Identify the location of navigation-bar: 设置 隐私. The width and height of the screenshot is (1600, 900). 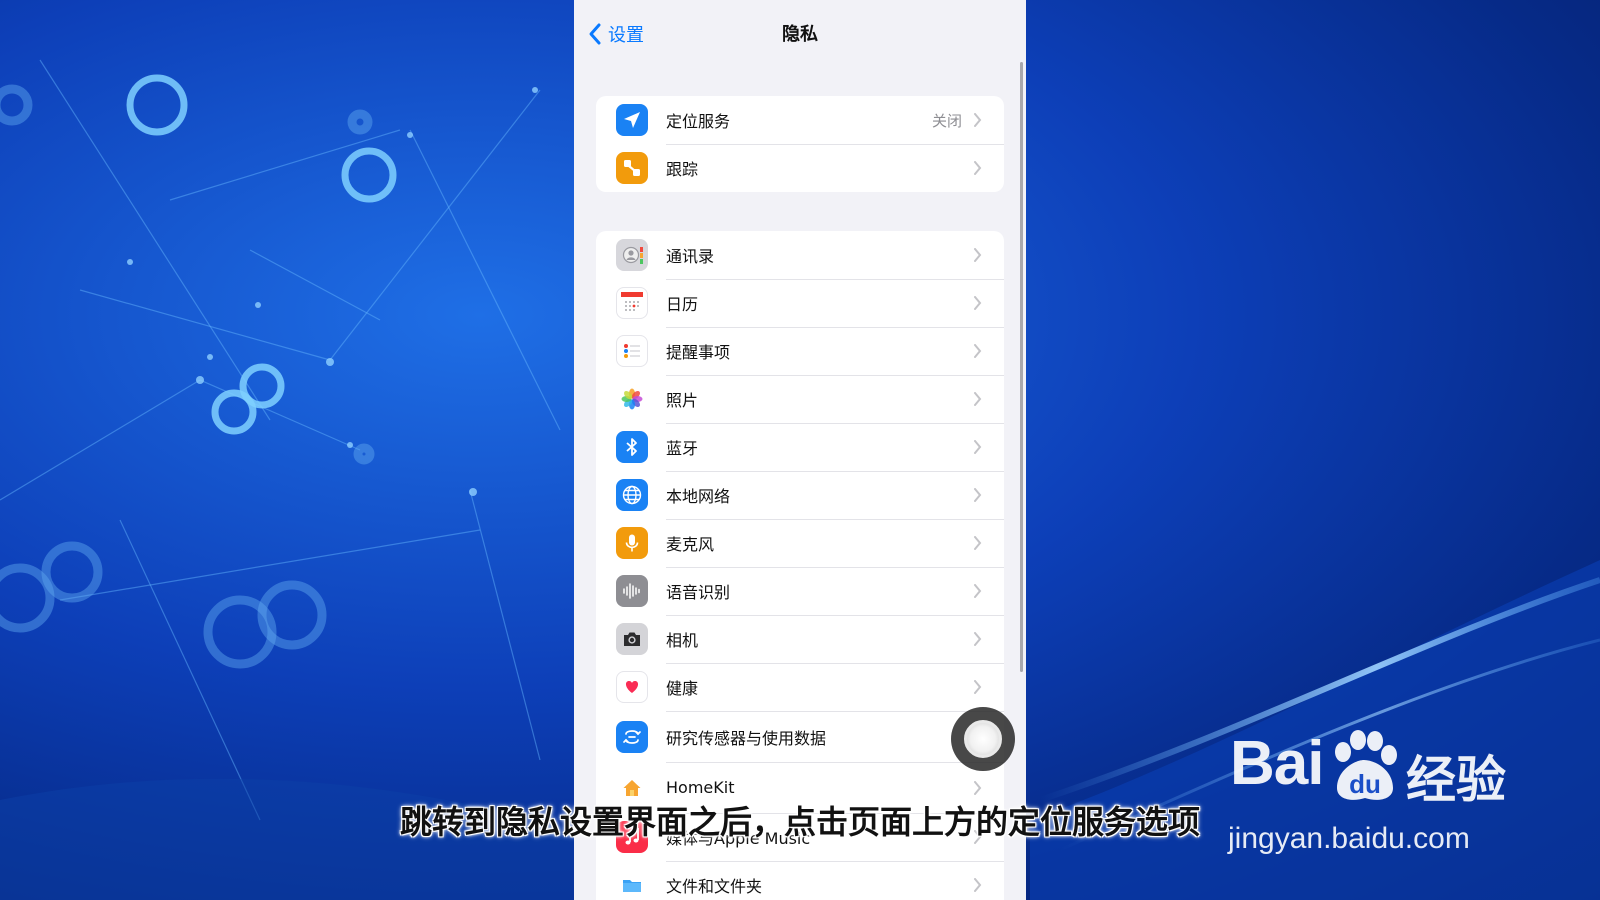
(800, 34).